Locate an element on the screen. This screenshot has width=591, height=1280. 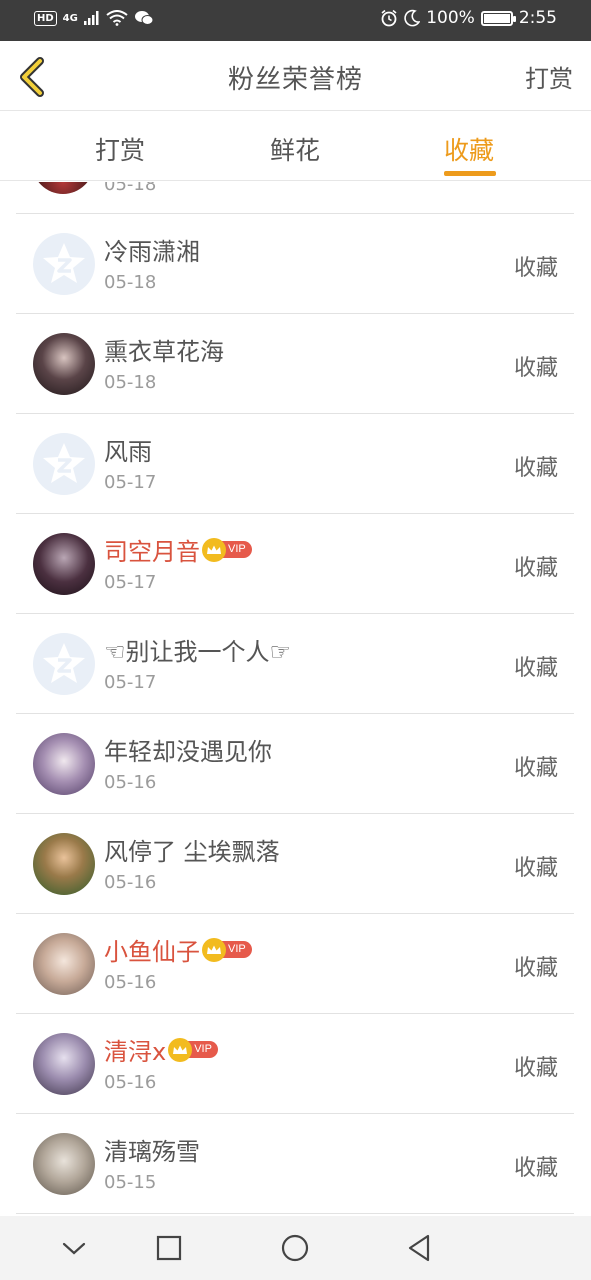
back-nav-button is located at coordinates (420, 1248).